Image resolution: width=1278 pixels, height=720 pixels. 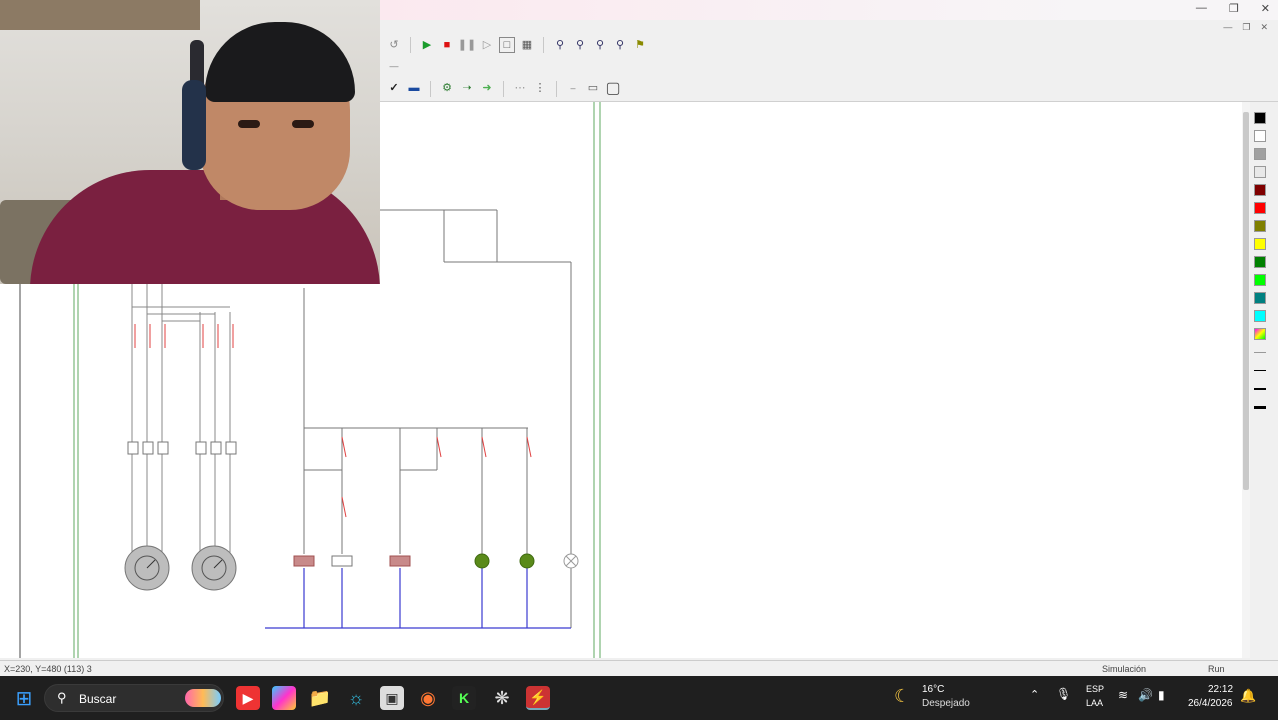 What do you see at coordinates (1124, 669) in the screenshot?
I see `mode-indicator: Simulación` at bounding box center [1124, 669].